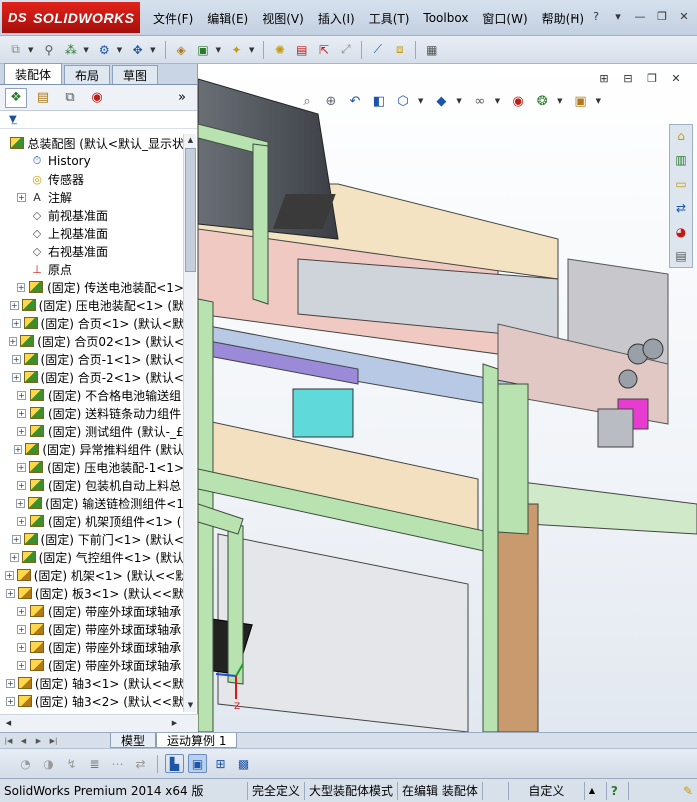 The image size is (697, 802). I want to click on tree-item: + (固定) 合页02<1> (默认<, so click(92, 341).